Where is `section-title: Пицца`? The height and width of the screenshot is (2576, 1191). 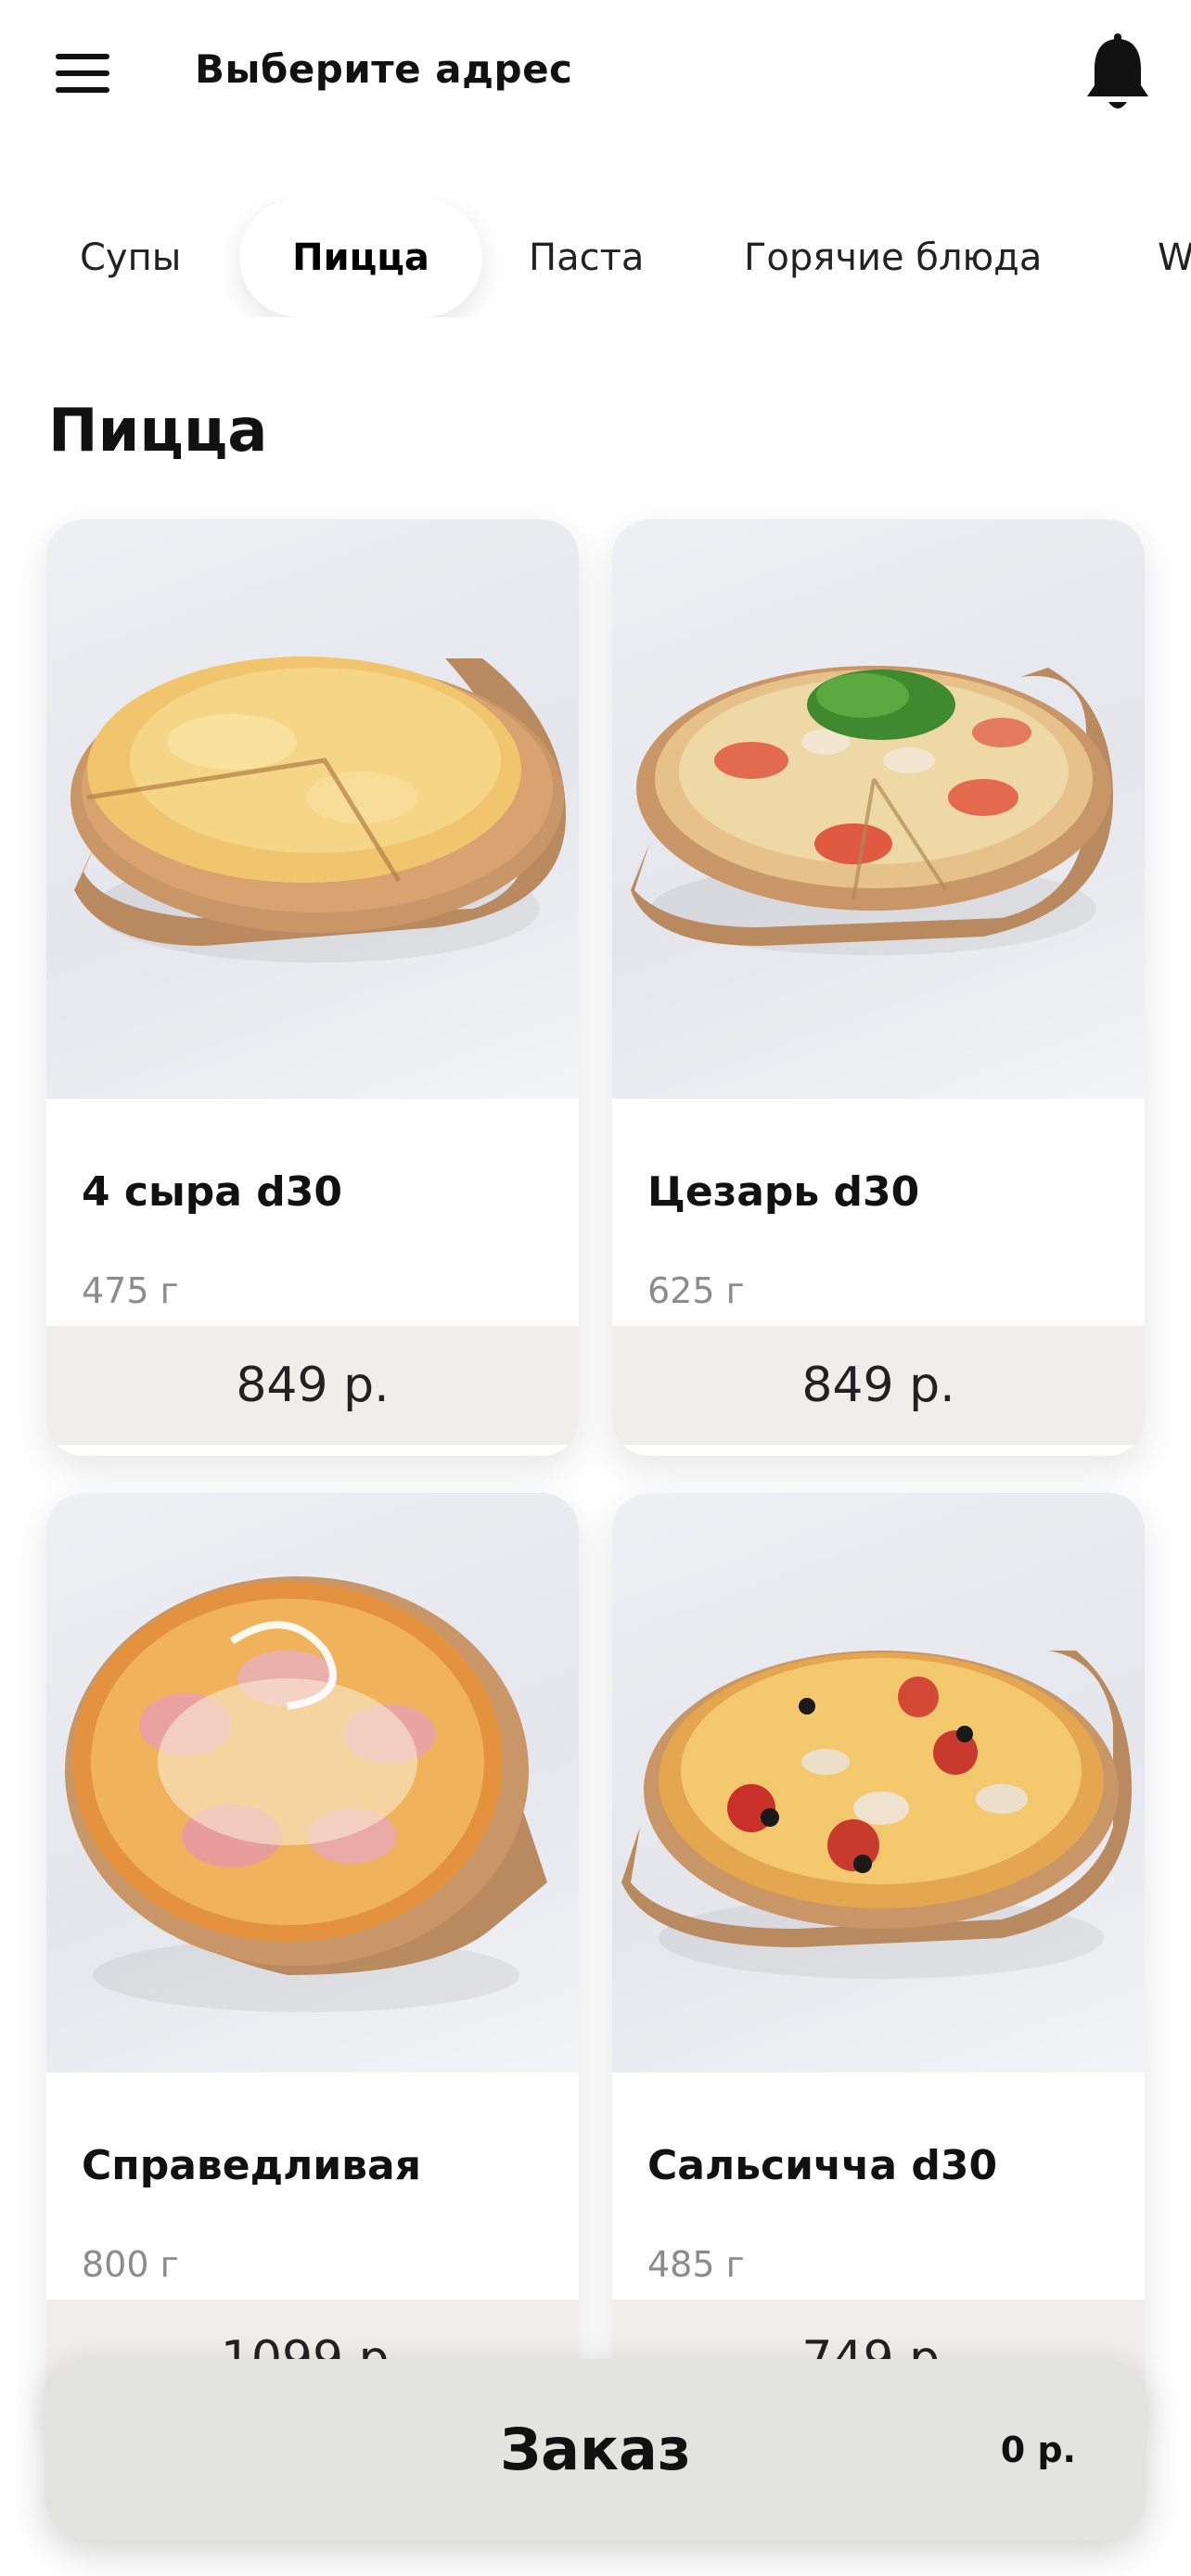 section-title: Пицца is located at coordinates (158, 431).